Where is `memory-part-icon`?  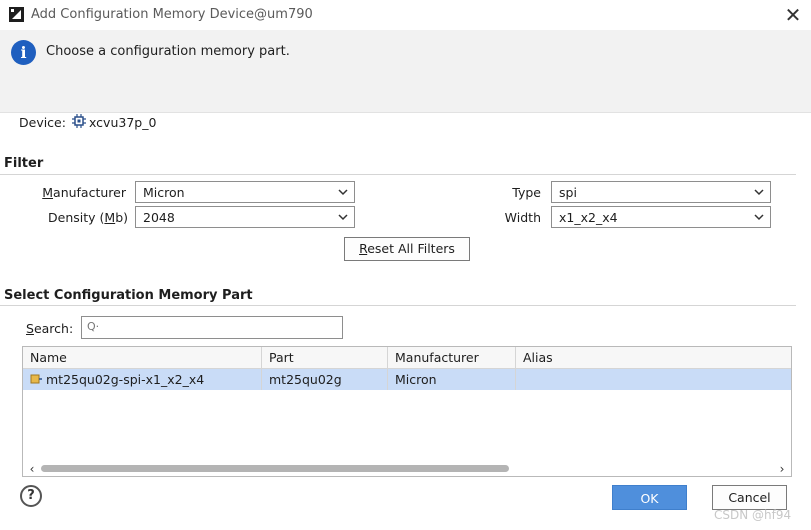 memory-part-icon is located at coordinates (36, 379).